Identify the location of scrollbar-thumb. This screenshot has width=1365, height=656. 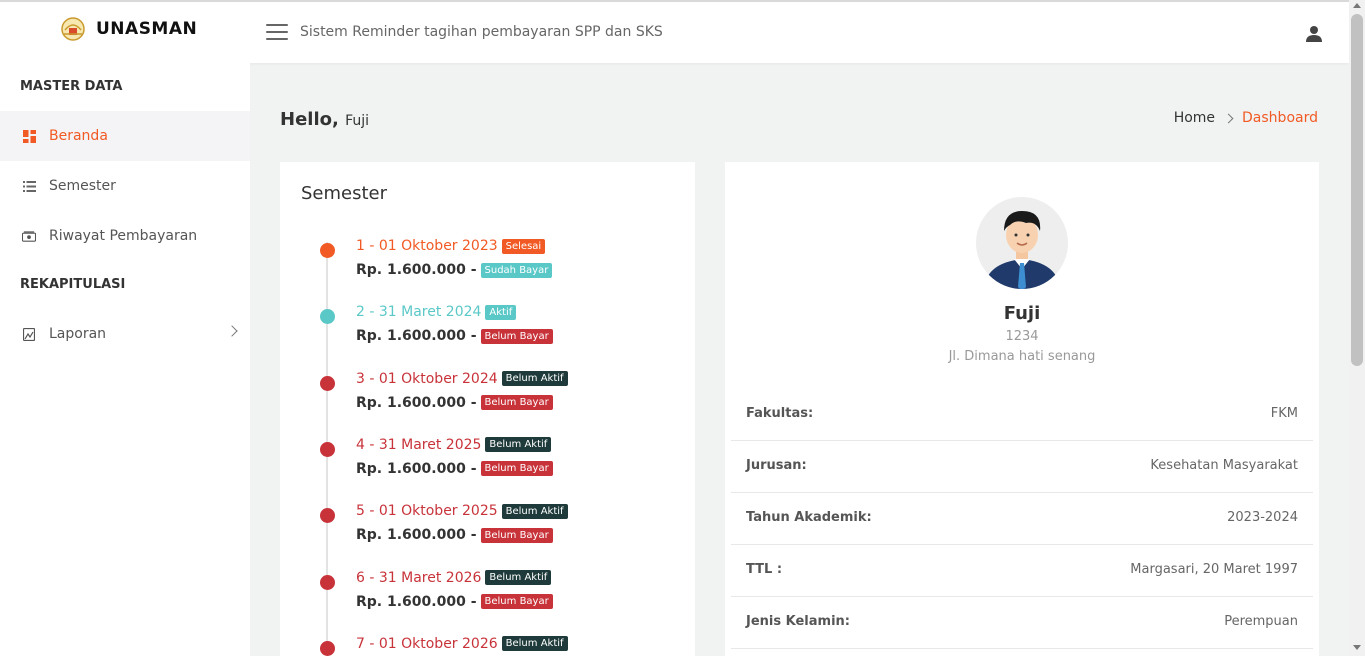
(1357, 190).